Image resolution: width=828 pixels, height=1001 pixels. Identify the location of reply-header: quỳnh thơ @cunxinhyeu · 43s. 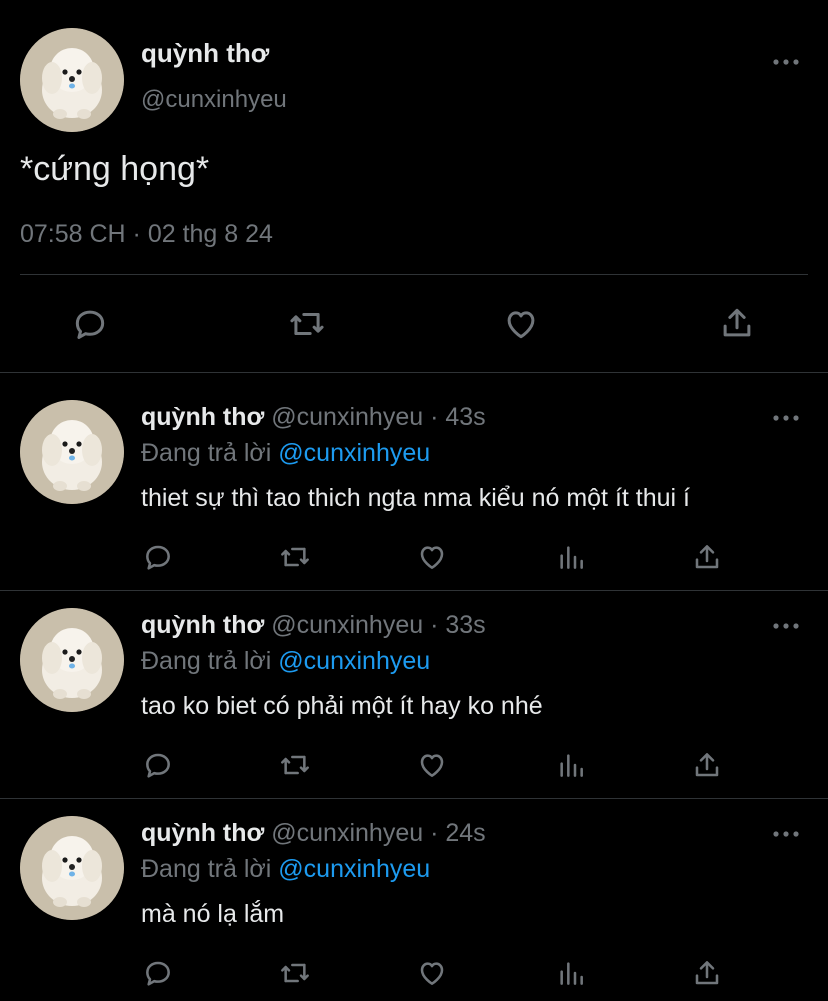
(313, 417).